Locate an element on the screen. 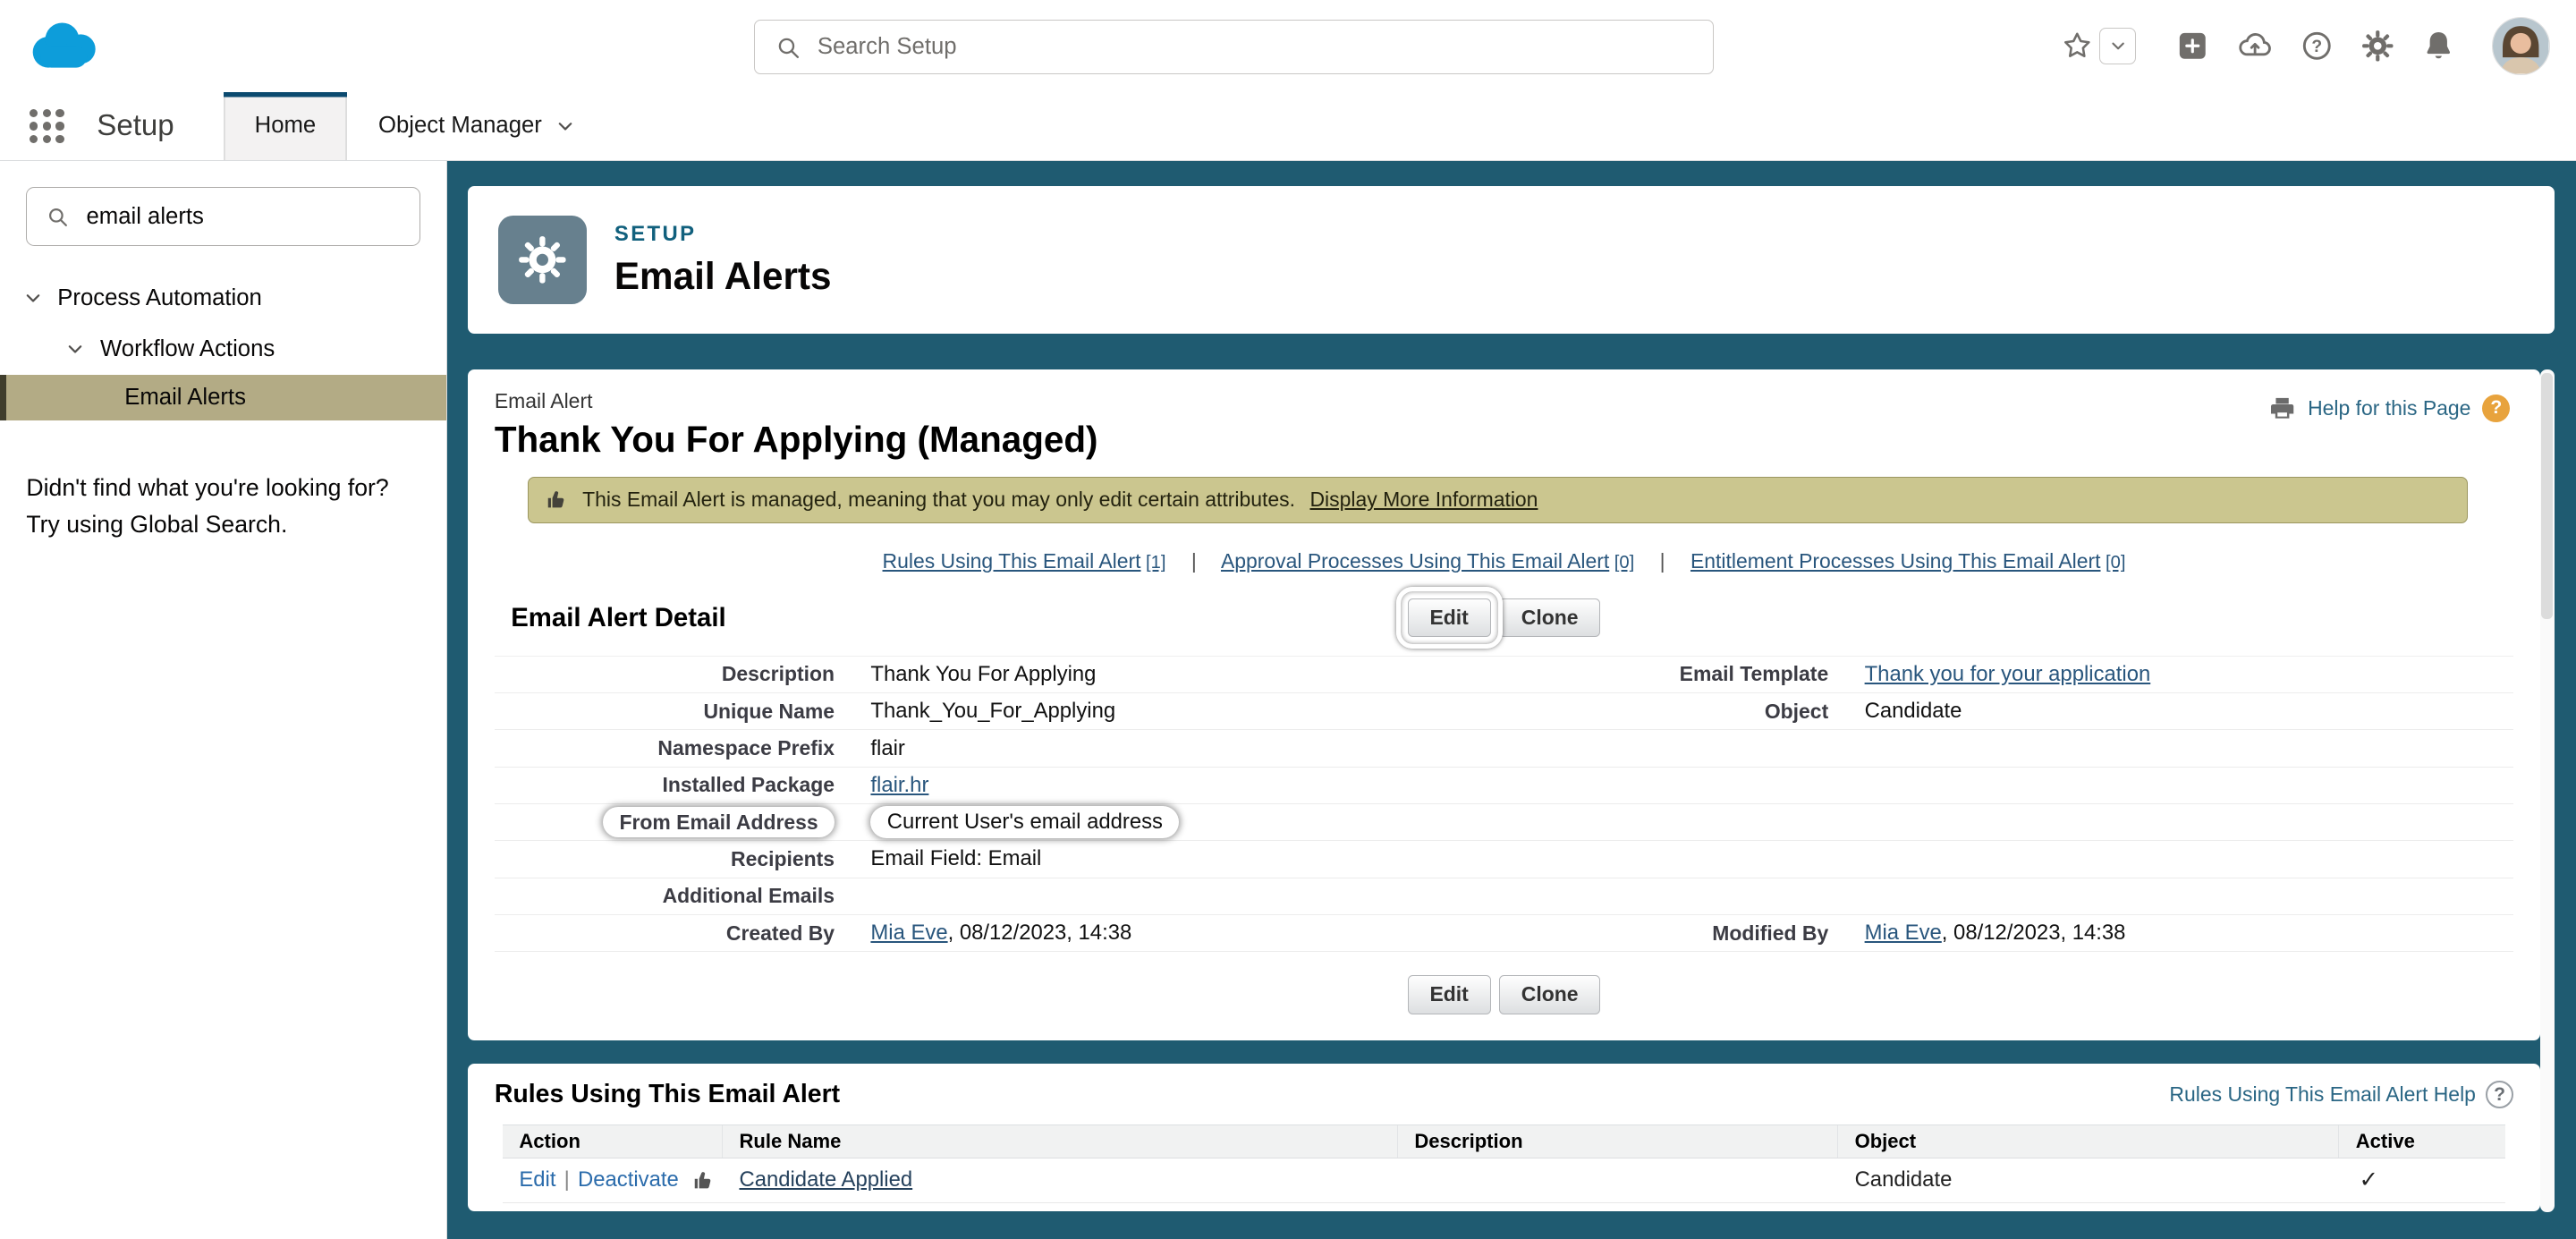 The image size is (2576, 1239). field-label: Recipients is located at coordinates (783, 858).